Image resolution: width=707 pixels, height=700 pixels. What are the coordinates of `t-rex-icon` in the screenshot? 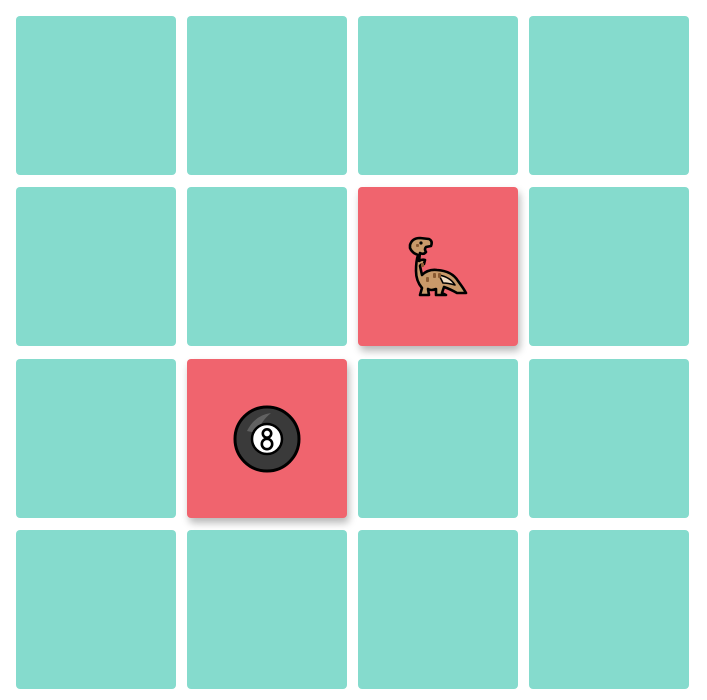 It's located at (438, 267).